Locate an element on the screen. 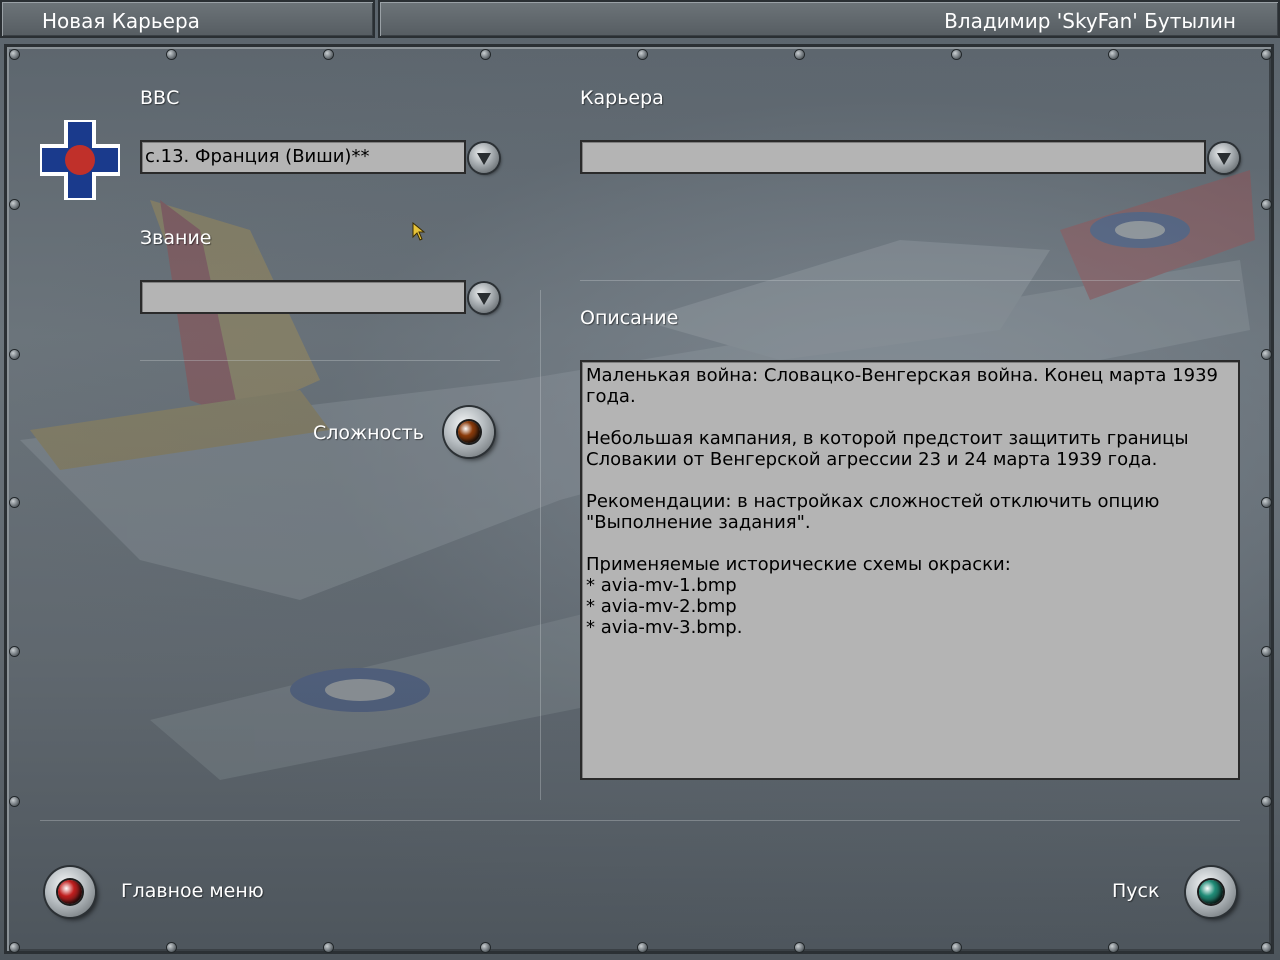  pilot-name: Владимир 'SkyFan' Бутылин is located at coordinates (829, 19).